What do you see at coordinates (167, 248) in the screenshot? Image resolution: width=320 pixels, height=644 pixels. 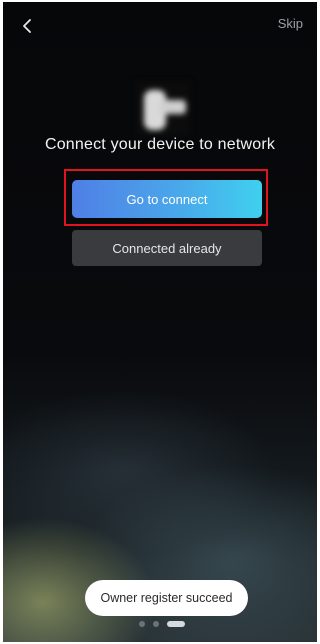 I see `connected-already-button: Connected already` at bounding box center [167, 248].